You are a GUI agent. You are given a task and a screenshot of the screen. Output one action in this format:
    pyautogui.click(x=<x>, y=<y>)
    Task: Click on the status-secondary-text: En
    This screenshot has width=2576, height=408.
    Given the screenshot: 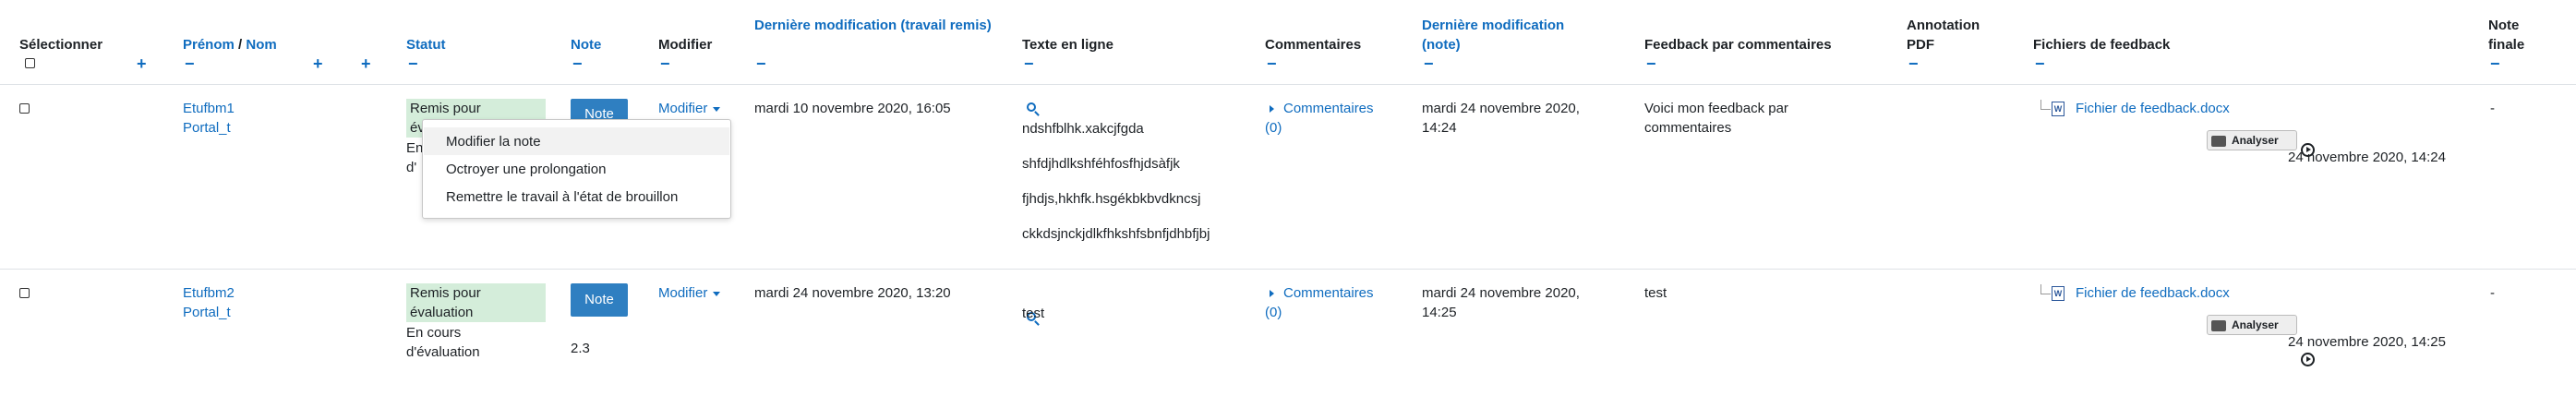 What is the action you would take?
    pyautogui.click(x=415, y=148)
    